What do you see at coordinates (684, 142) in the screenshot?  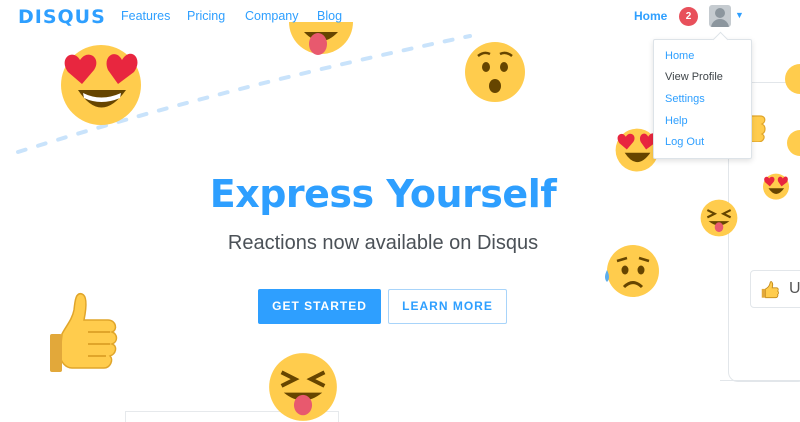 I see `dropdown-item-log-out: Log Out` at bounding box center [684, 142].